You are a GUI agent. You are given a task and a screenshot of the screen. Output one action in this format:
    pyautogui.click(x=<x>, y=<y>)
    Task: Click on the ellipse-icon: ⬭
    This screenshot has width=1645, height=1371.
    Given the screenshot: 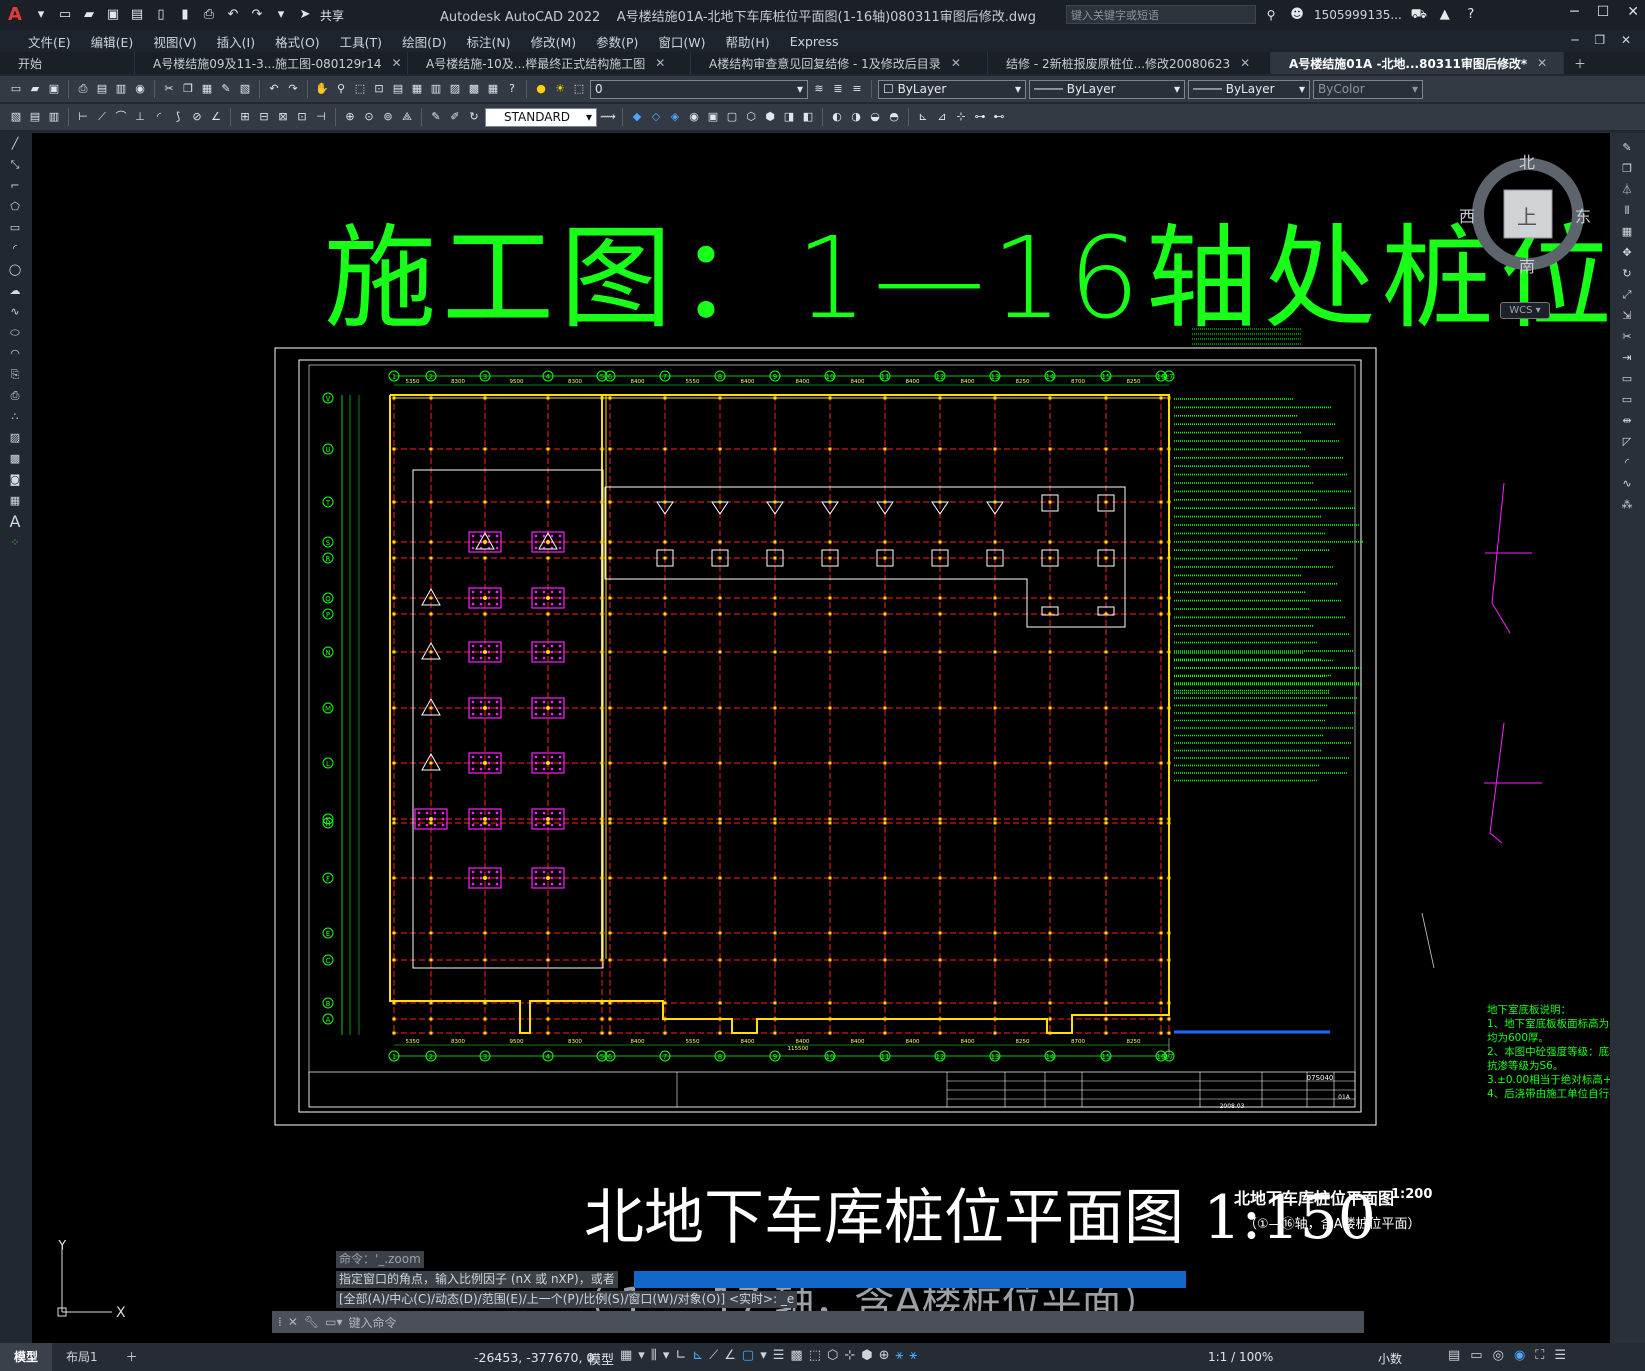 What is the action you would take?
    pyautogui.click(x=15, y=333)
    